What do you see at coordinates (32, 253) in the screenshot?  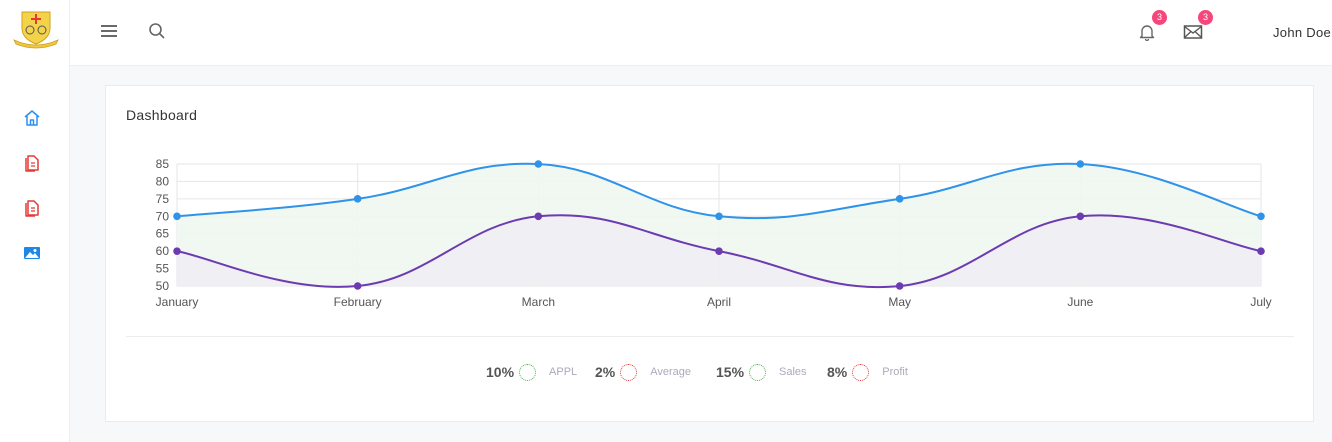 I see `image-icon` at bounding box center [32, 253].